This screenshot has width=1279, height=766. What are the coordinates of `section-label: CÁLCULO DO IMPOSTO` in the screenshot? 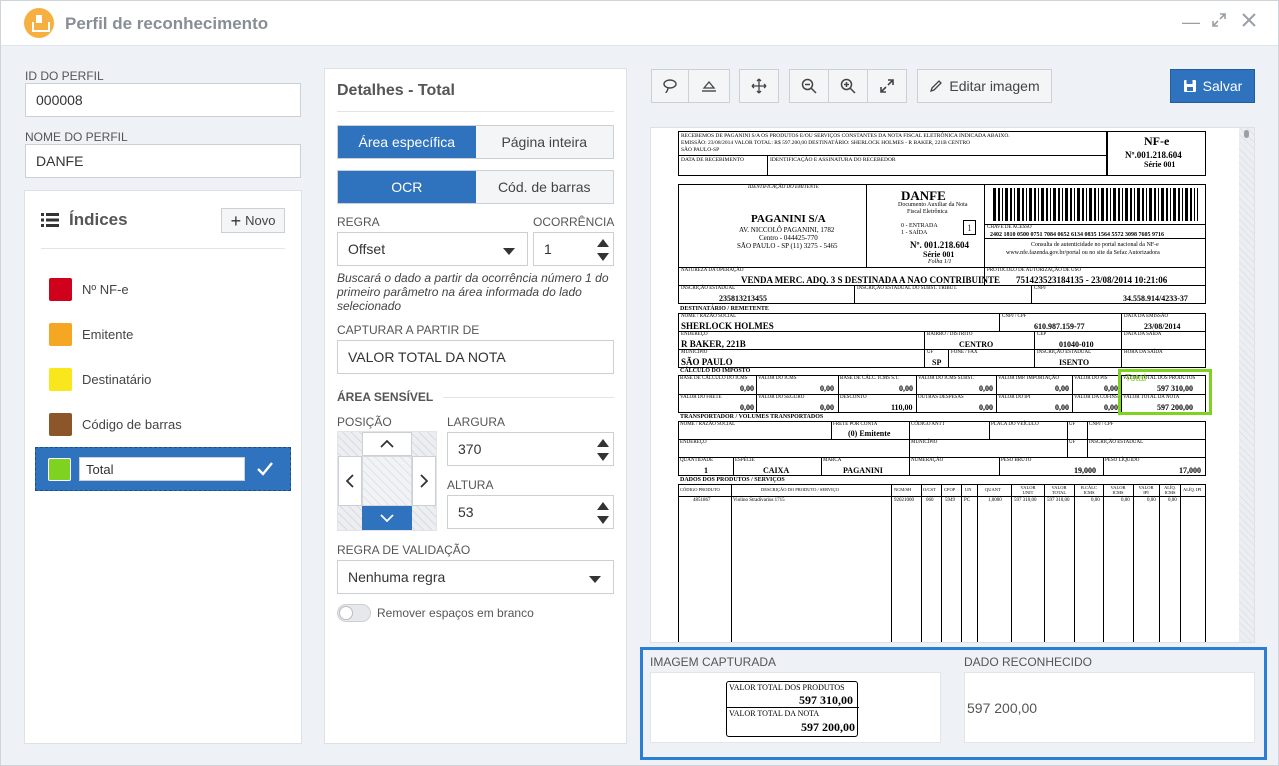 It's located at (715, 371).